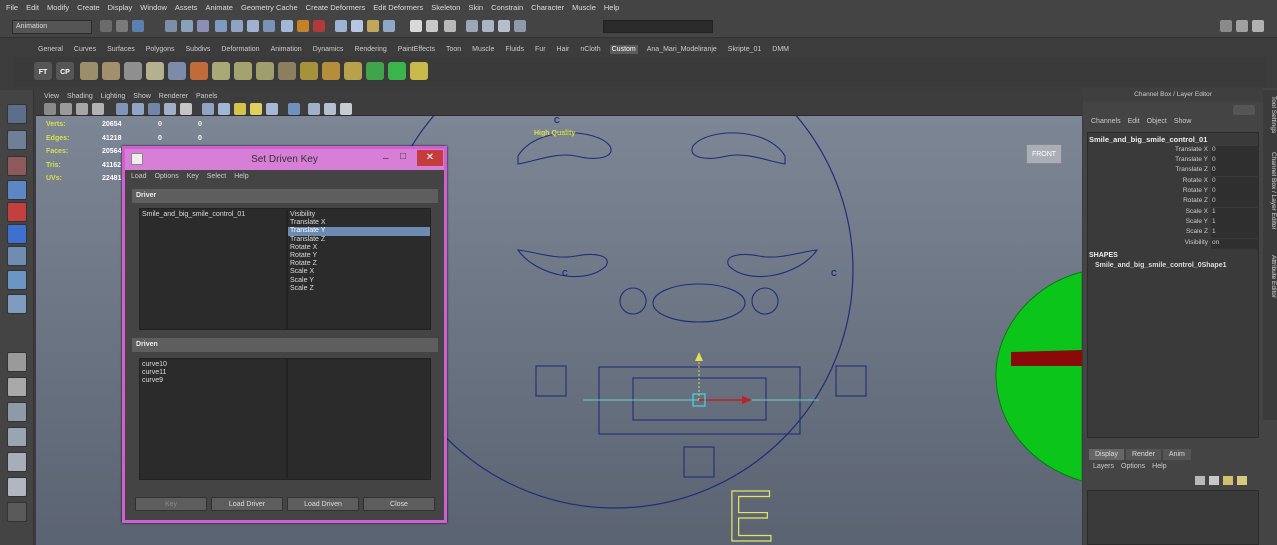 Image resolution: width=1277 pixels, height=545 pixels. What do you see at coordinates (160, 49) in the screenshot?
I see `tab-polygons: Polygons` at bounding box center [160, 49].